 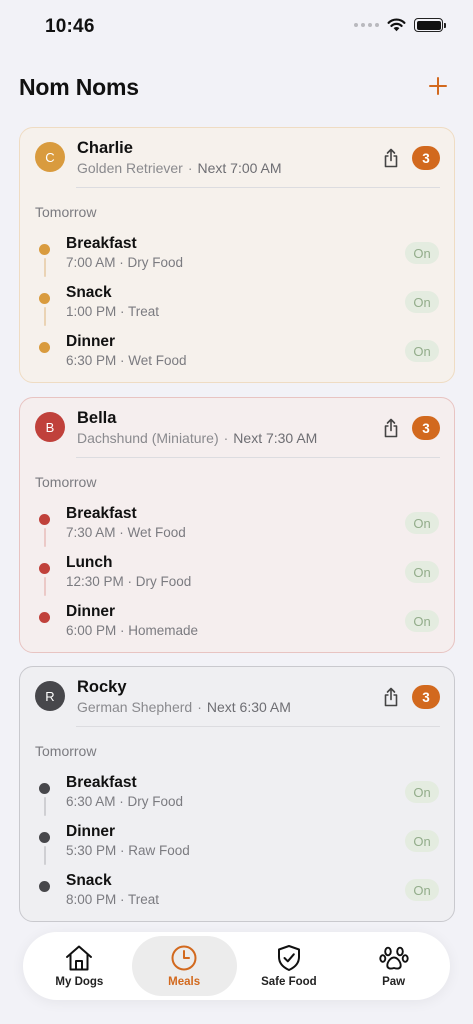 What do you see at coordinates (237, 158) in the screenshot?
I see `card-header: C Charlie Golden Retriever · Next 7:00 AM 3` at bounding box center [237, 158].